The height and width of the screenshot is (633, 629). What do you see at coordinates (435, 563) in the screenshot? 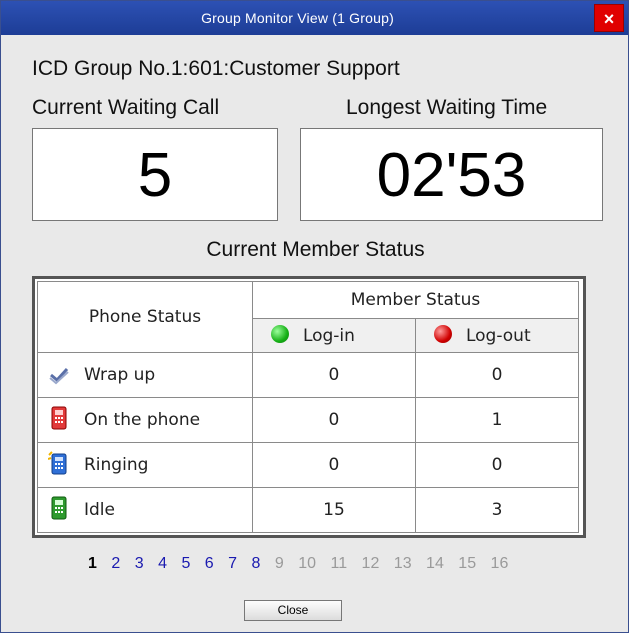
I see `page-link-14: 14` at bounding box center [435, 563].